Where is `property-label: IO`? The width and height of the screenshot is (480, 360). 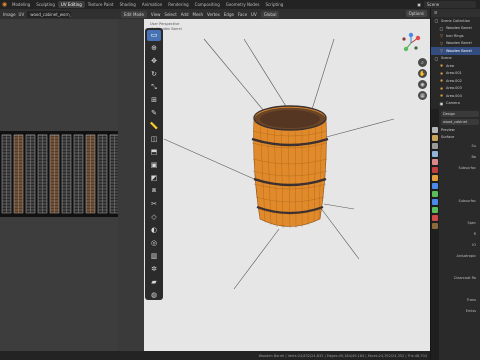 property-label: IO is located at coordinates (474, 245).